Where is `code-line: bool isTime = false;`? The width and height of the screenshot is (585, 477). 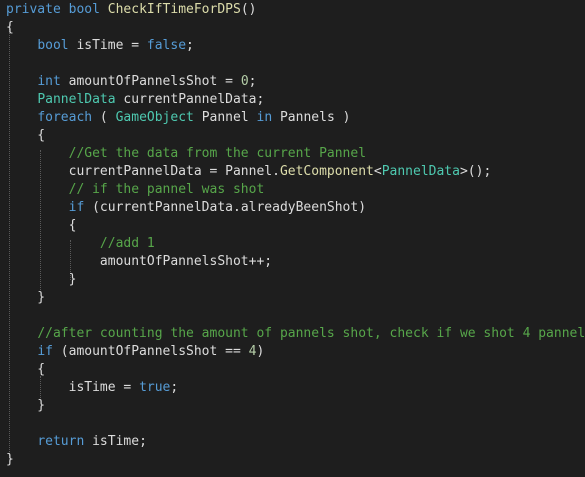 code-line: bool isTime = false; is located at coordinates (292, 46).